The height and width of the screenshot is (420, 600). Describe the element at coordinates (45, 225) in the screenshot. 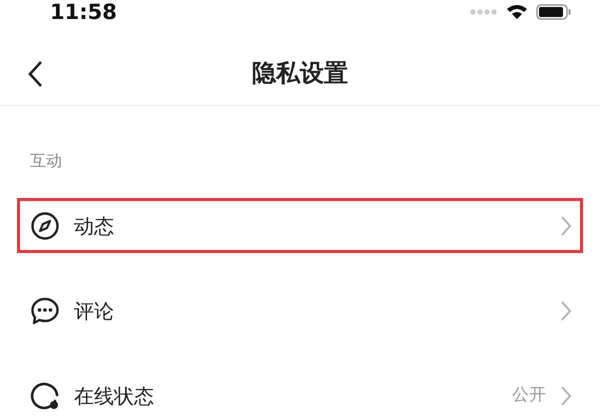

I see `compass-icon` at that location.